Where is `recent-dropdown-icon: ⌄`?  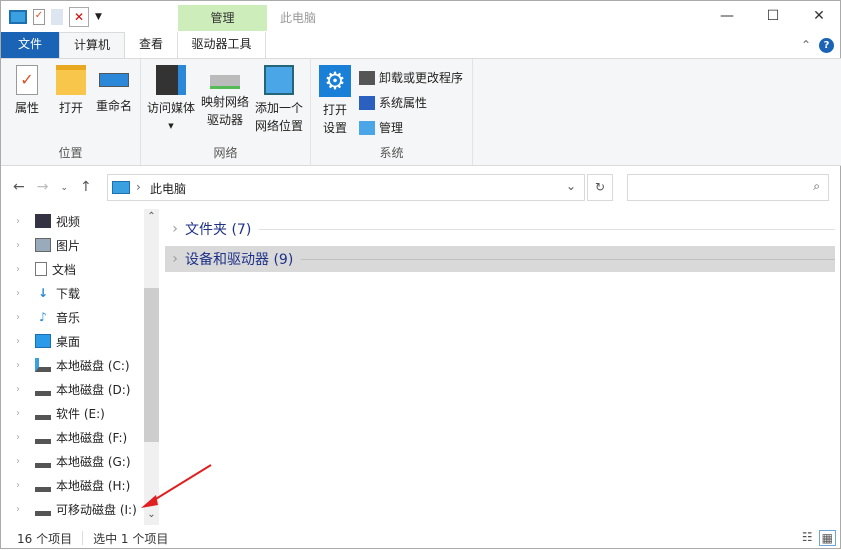
recent-dropdown-icon: ⌄ is located at coordinates (64, 188).